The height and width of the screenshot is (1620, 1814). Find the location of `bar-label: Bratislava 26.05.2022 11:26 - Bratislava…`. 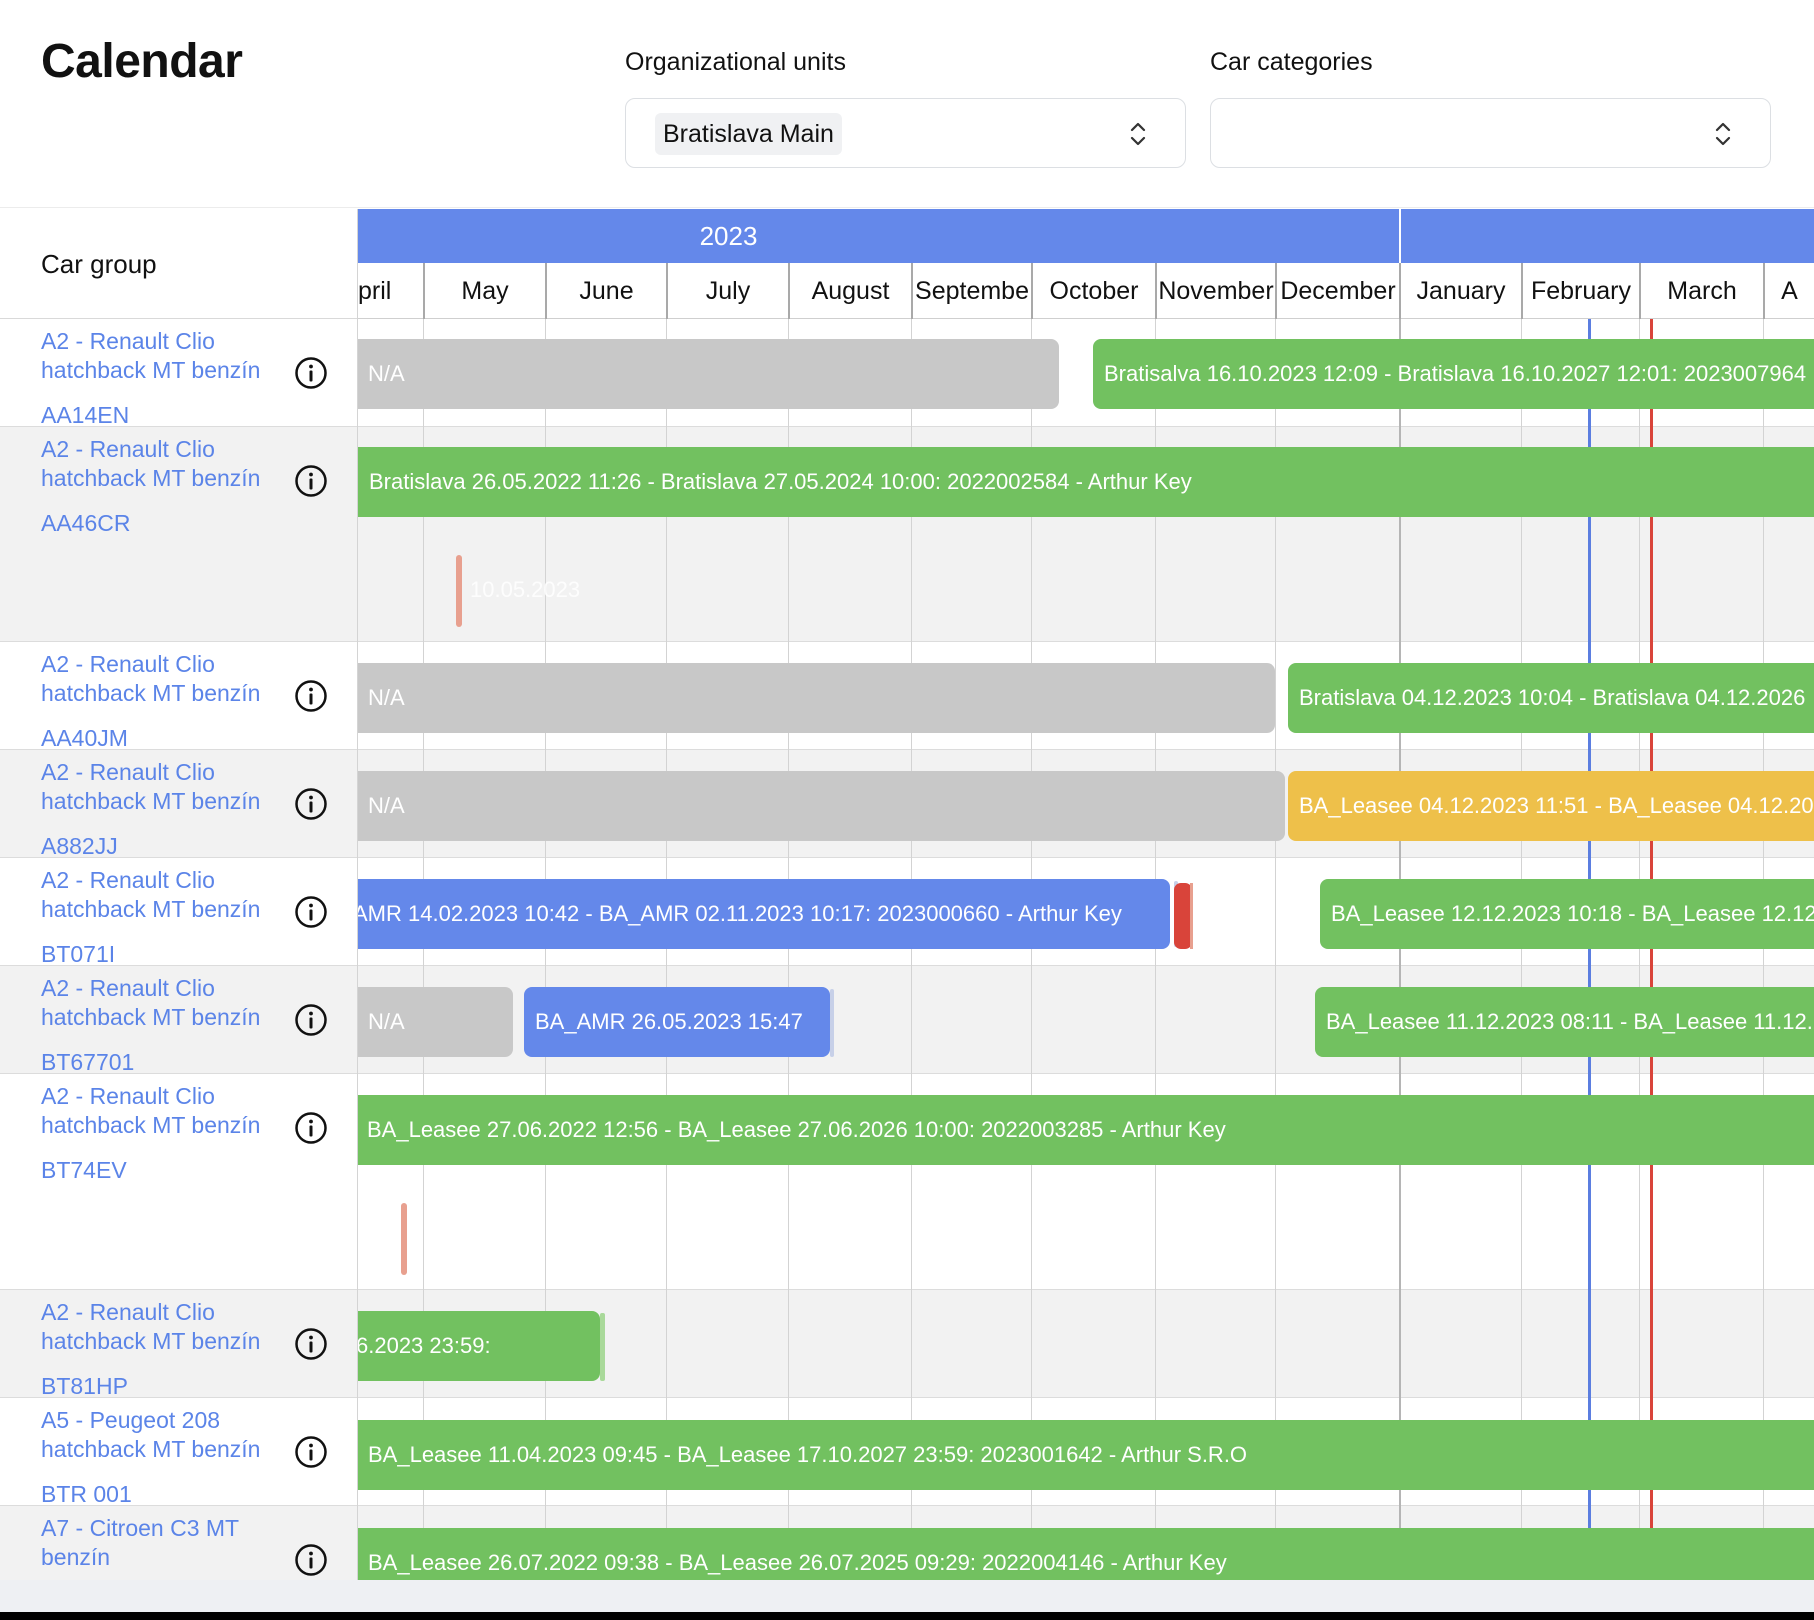

bar-label: Bratislava 26.05.2022 11:26 - Bratislava… is located at coordinates (780, 481).